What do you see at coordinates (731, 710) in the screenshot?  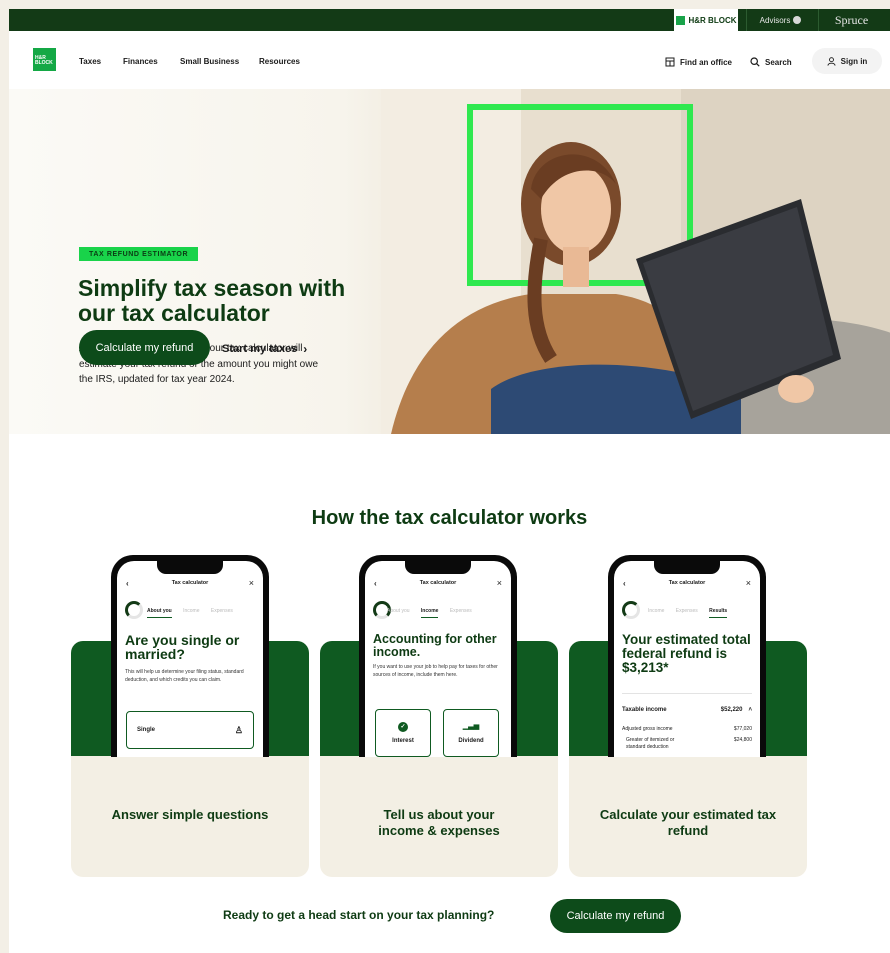 I see `result-value: $52,220` at bounding box center [731, 710].